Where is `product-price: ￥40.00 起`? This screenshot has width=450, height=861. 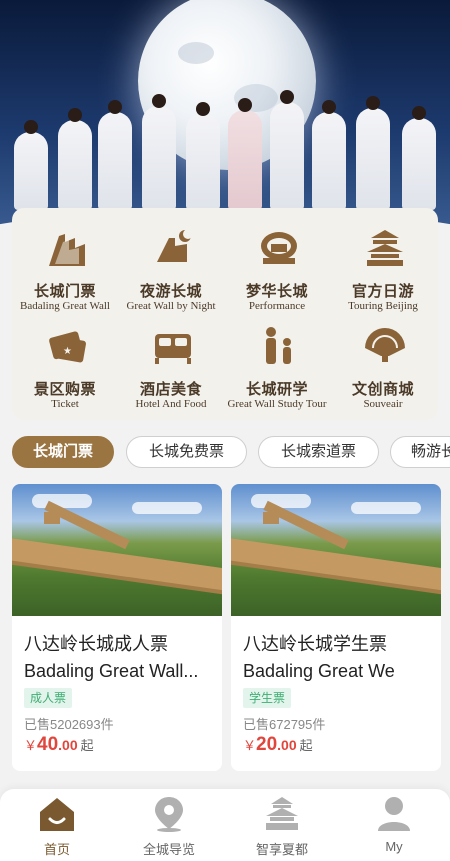 product-price: ￥40.00 起 is located at coordinates (59, 745).